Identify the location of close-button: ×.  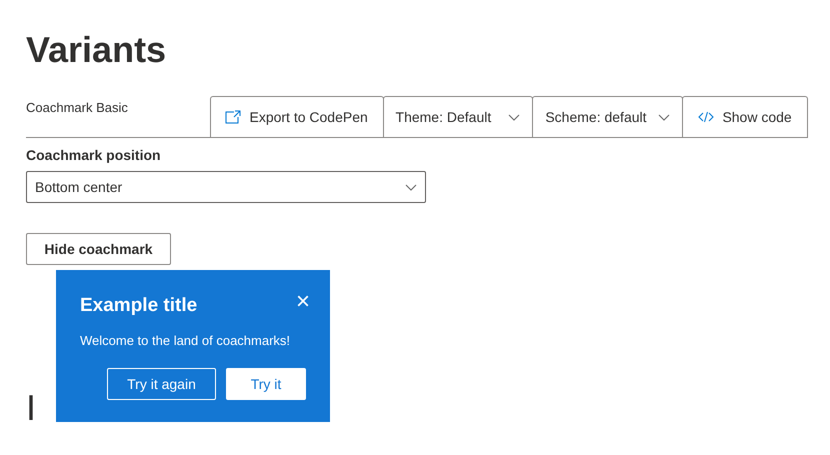
(303, 302).